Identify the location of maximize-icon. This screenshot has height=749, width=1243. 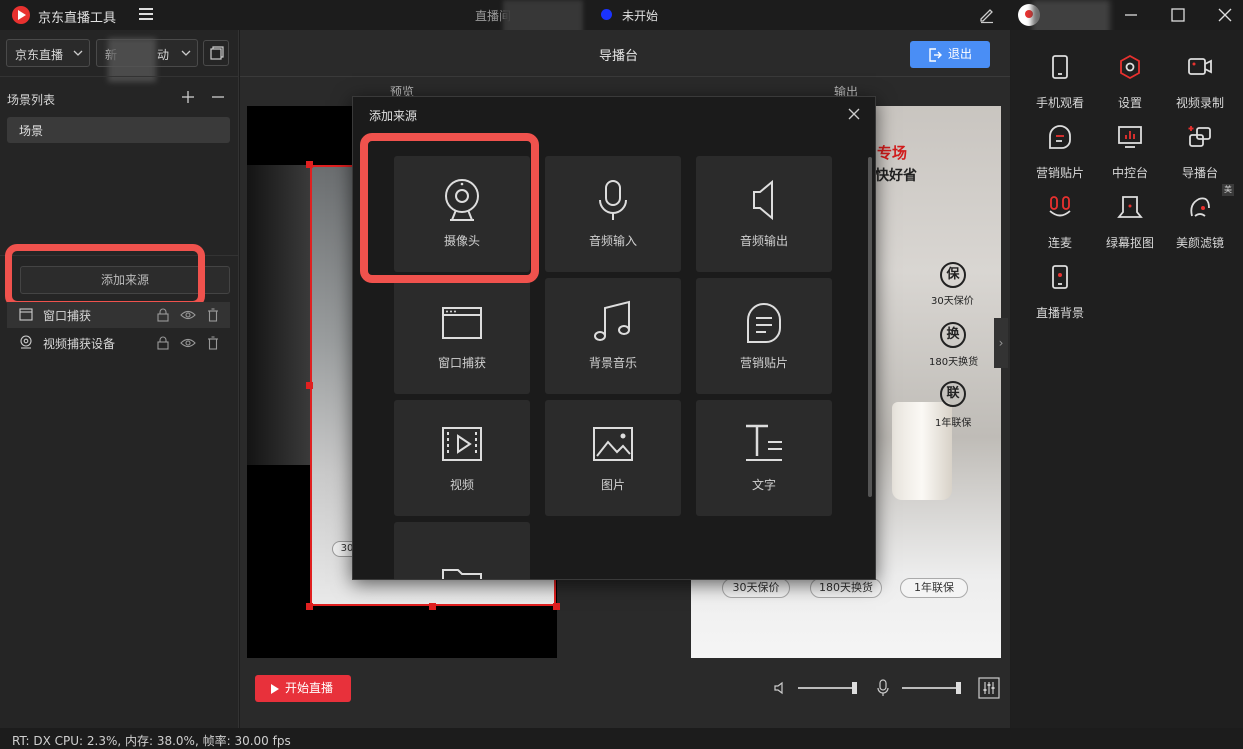
(1178, 15).